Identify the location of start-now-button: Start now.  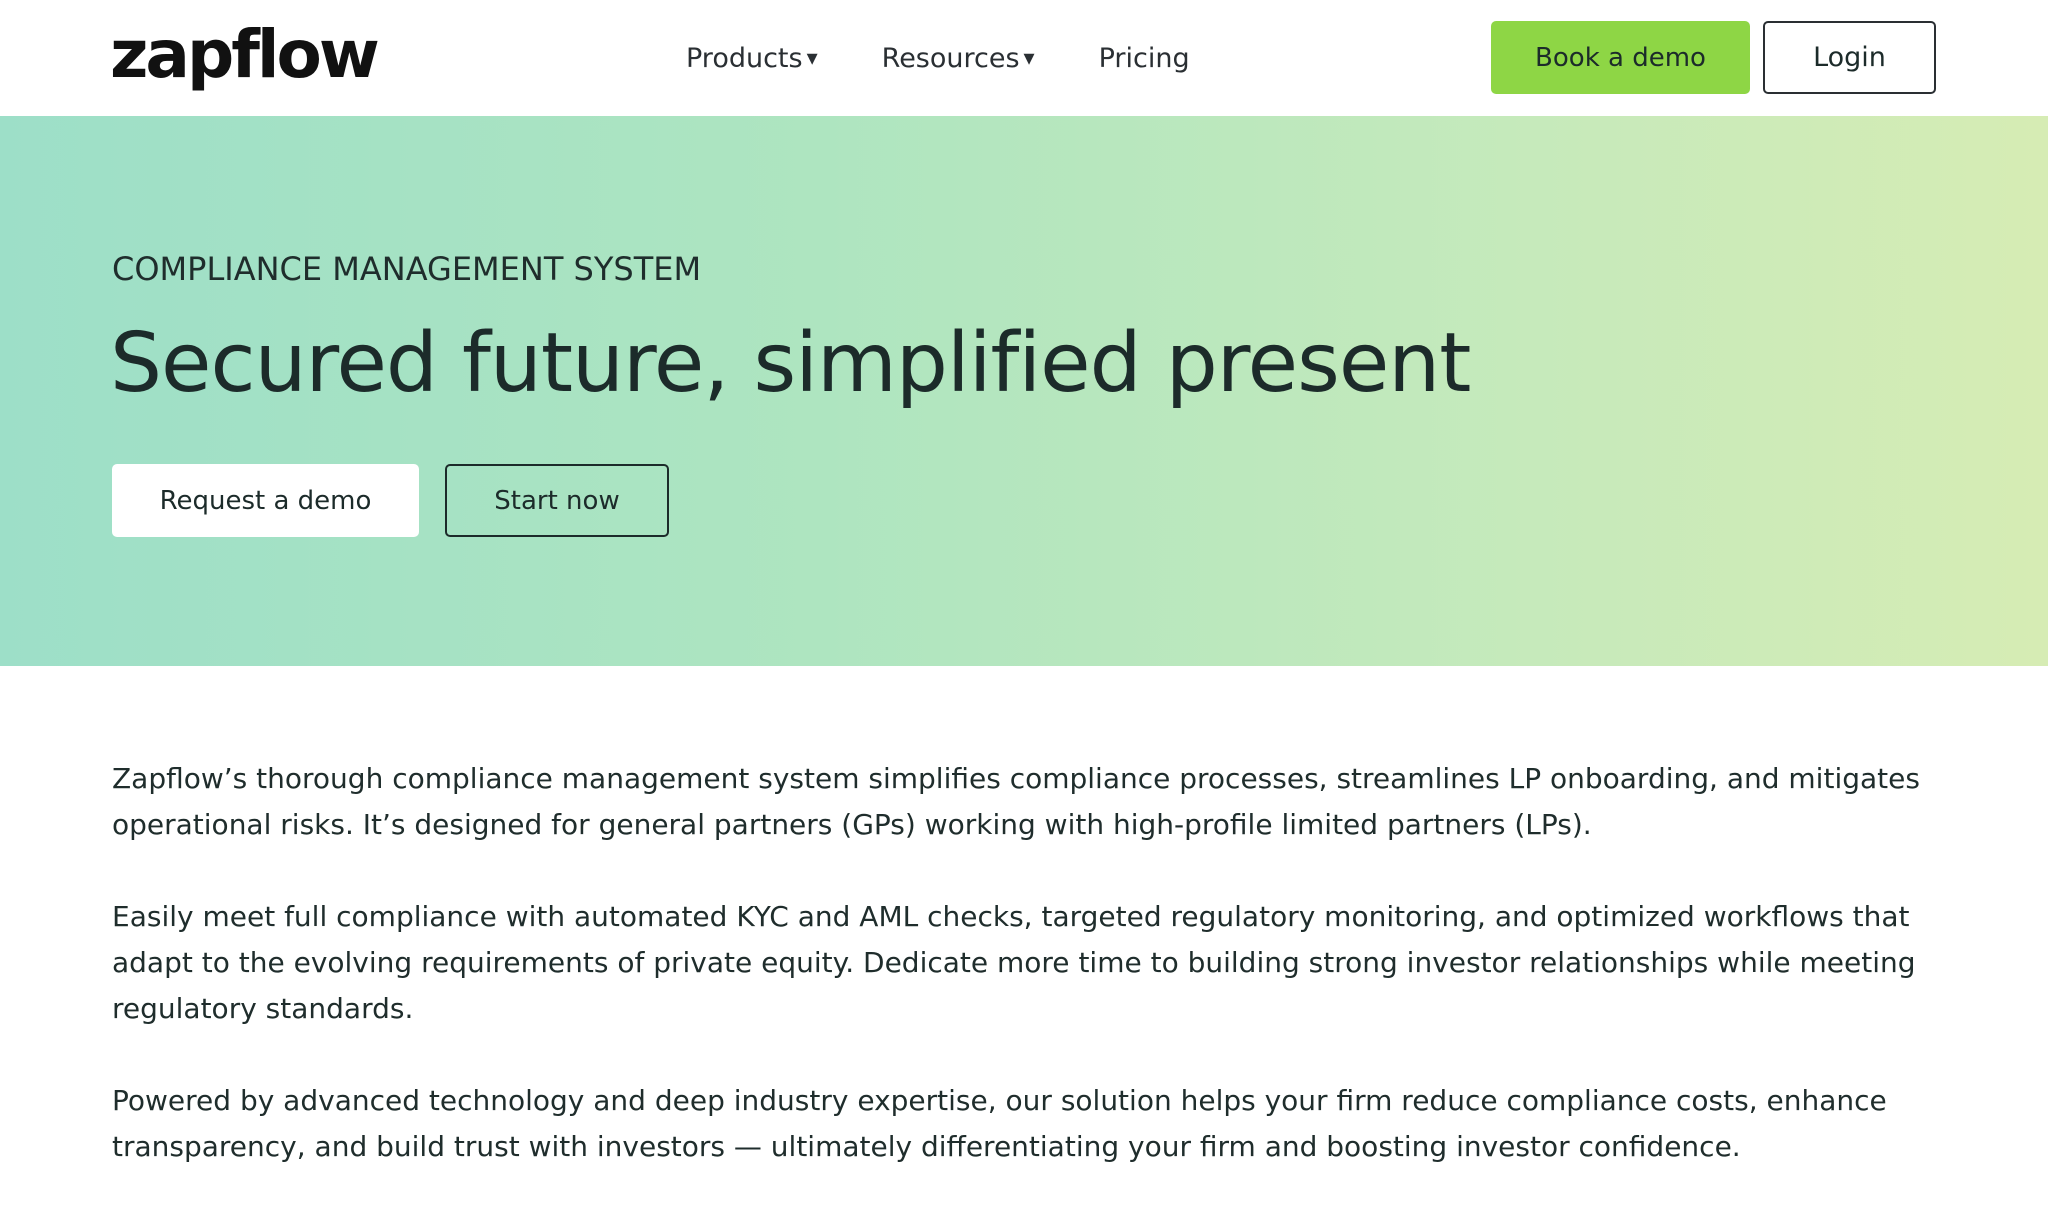
(557, 500).